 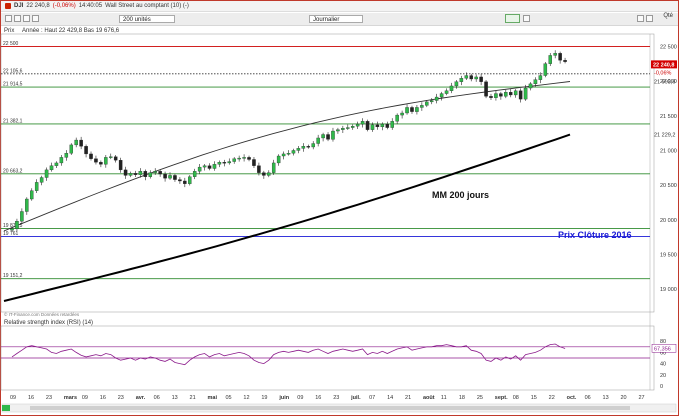 I want to click on scroll-thumb, so click(x=330, y=408).